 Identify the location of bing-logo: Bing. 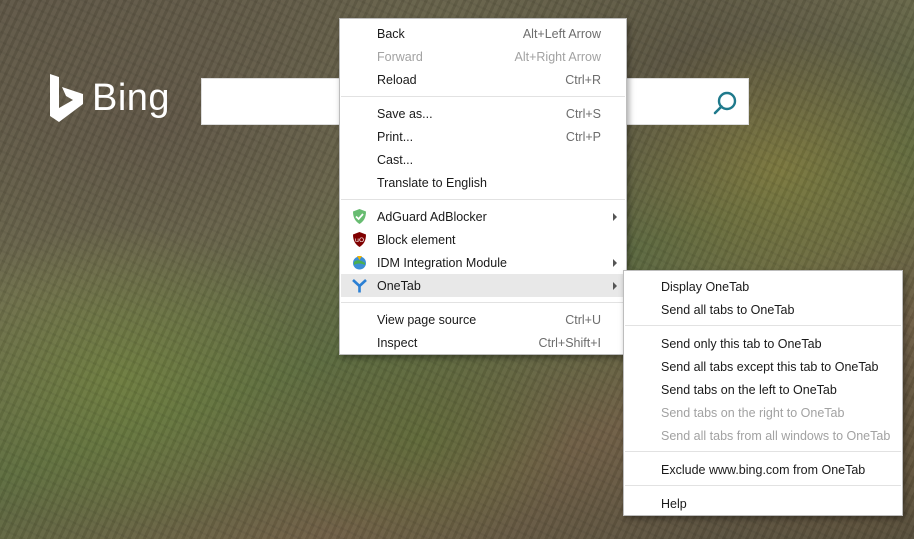
(109, 98).